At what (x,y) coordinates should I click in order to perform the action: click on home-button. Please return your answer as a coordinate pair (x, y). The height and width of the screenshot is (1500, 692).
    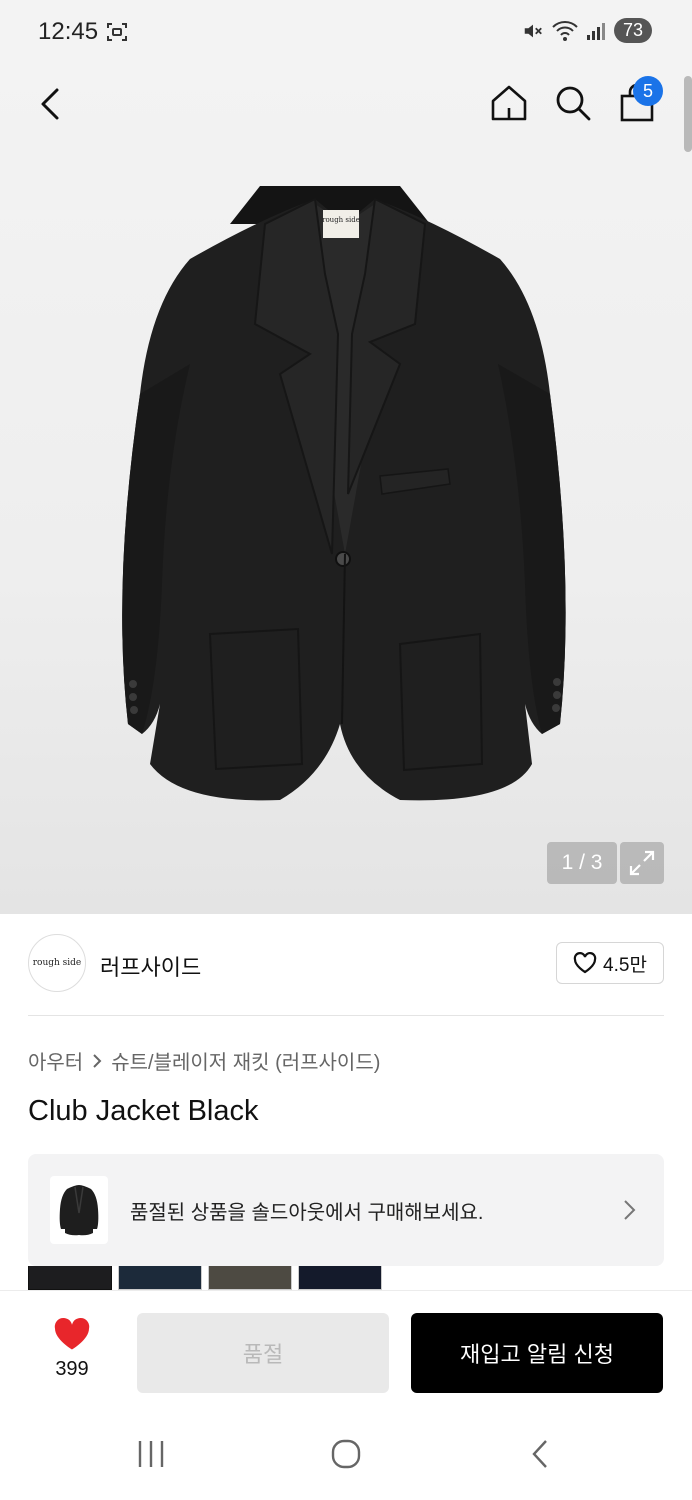
    Looking at the image, I should click on (509, 103).